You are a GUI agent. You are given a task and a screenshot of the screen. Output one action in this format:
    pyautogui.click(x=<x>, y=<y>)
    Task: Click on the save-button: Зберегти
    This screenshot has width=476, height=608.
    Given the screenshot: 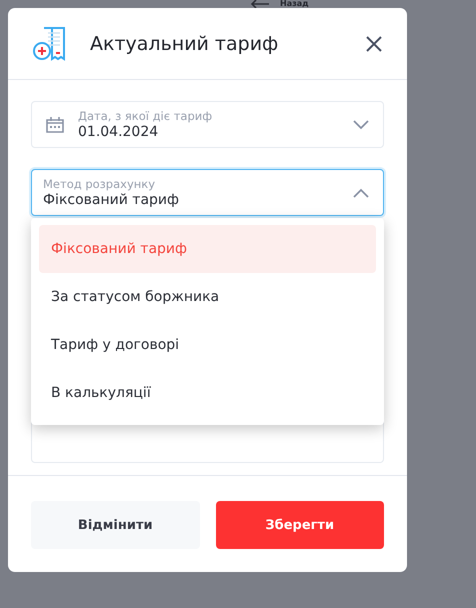 What is the action you would take?
    pyautogui.click(x=300, y=525)
    